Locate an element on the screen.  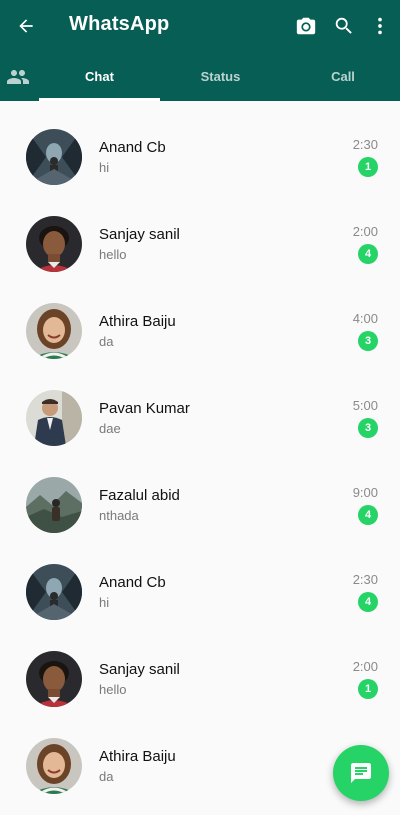
top-bar: WhatsApp is located at coordinates (200, 26).